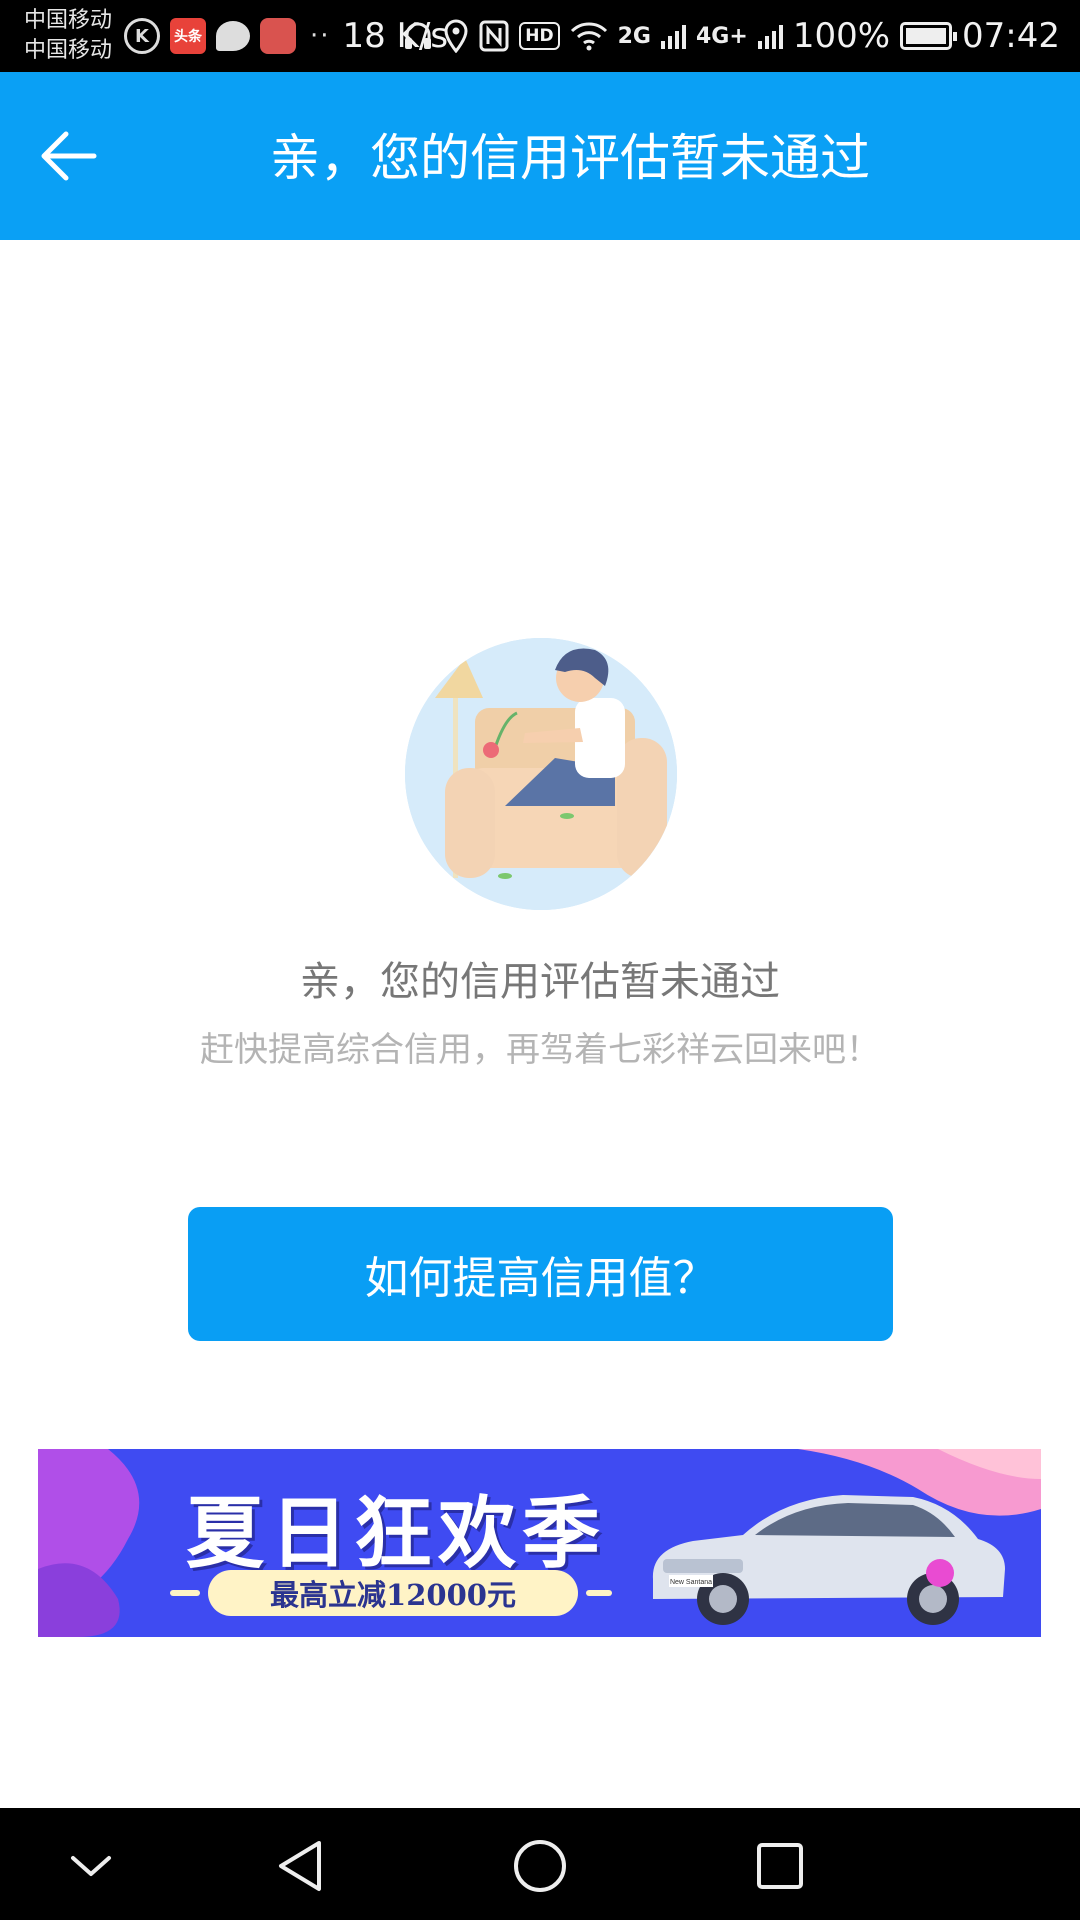 This screenshot has width=1080, height=1920. I want to click on status-message-title: 亲，您的信用评估暂未通过, so click(540, 982).